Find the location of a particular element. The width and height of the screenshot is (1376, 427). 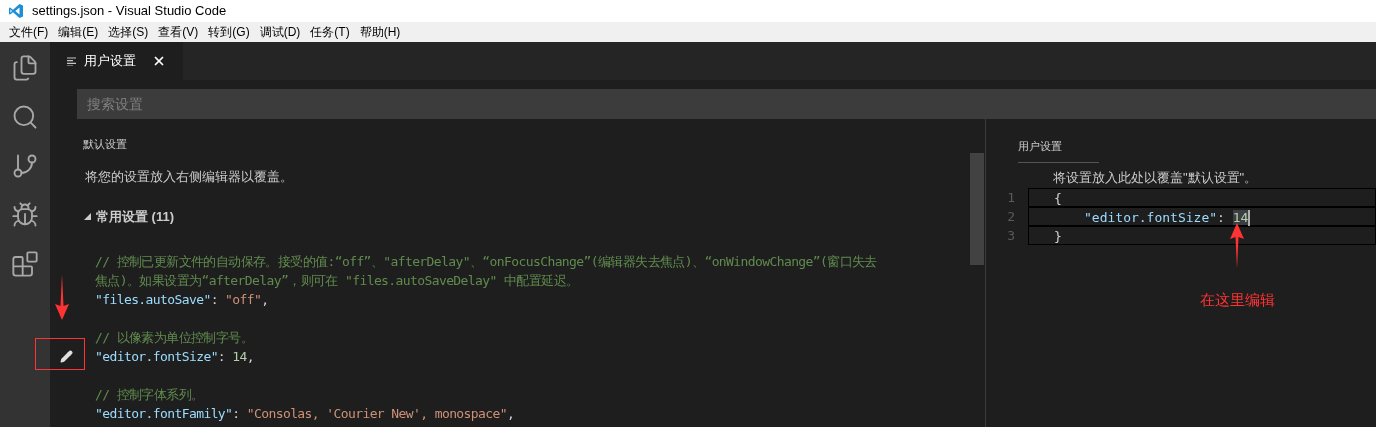

json-key: "files.autoSave" is located at coordinates (153, 299).